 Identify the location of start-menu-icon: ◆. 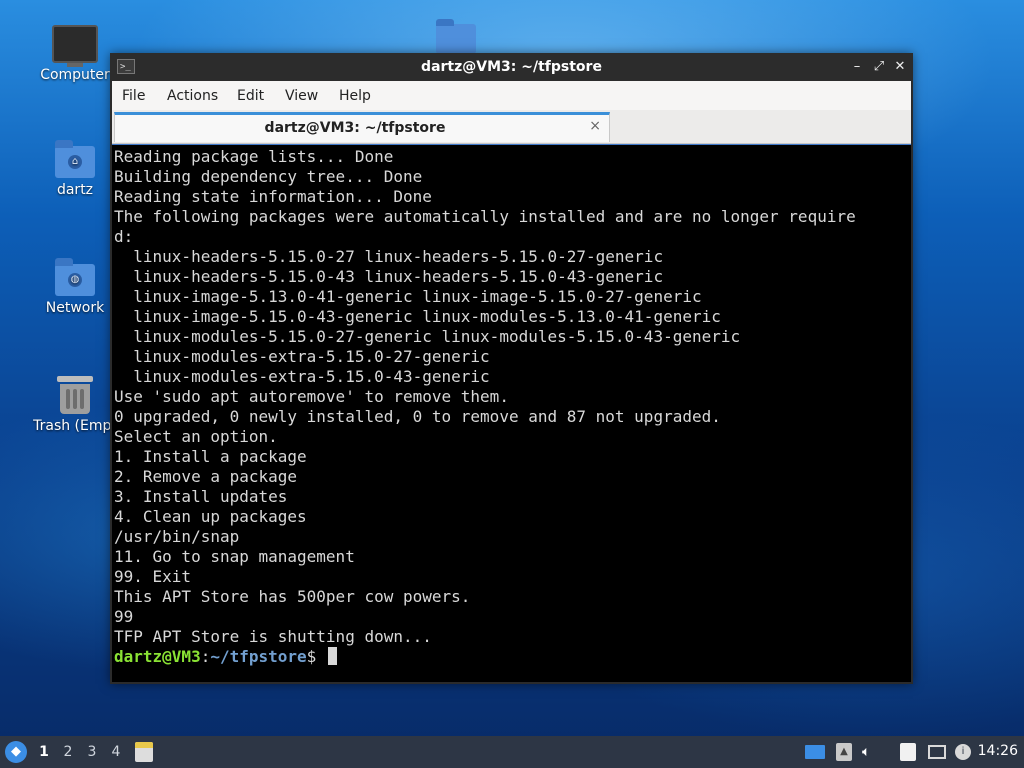
(16, 752).